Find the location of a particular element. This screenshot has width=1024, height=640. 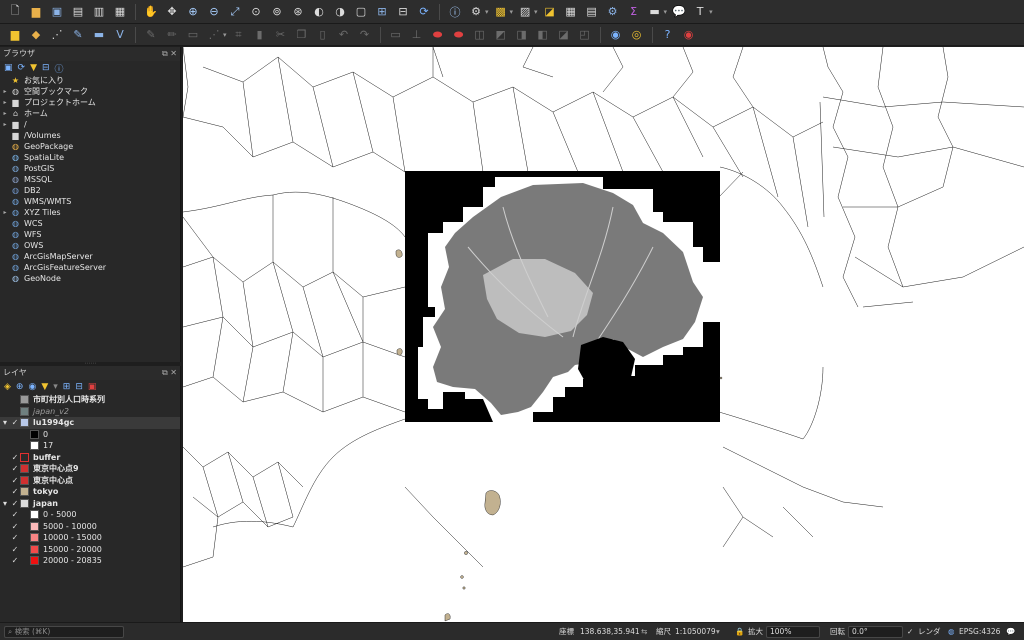

browser-item: ◍ ArcGisFeatureServer is located at coordinates (90, 267).